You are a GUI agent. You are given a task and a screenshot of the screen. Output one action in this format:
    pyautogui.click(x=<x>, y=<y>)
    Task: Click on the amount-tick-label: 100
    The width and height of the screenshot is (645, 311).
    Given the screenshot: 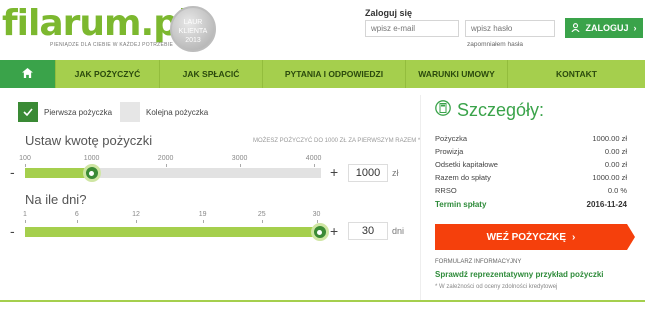 What is the action you would take?
    pyautogui.click(x=25, y=158)
    